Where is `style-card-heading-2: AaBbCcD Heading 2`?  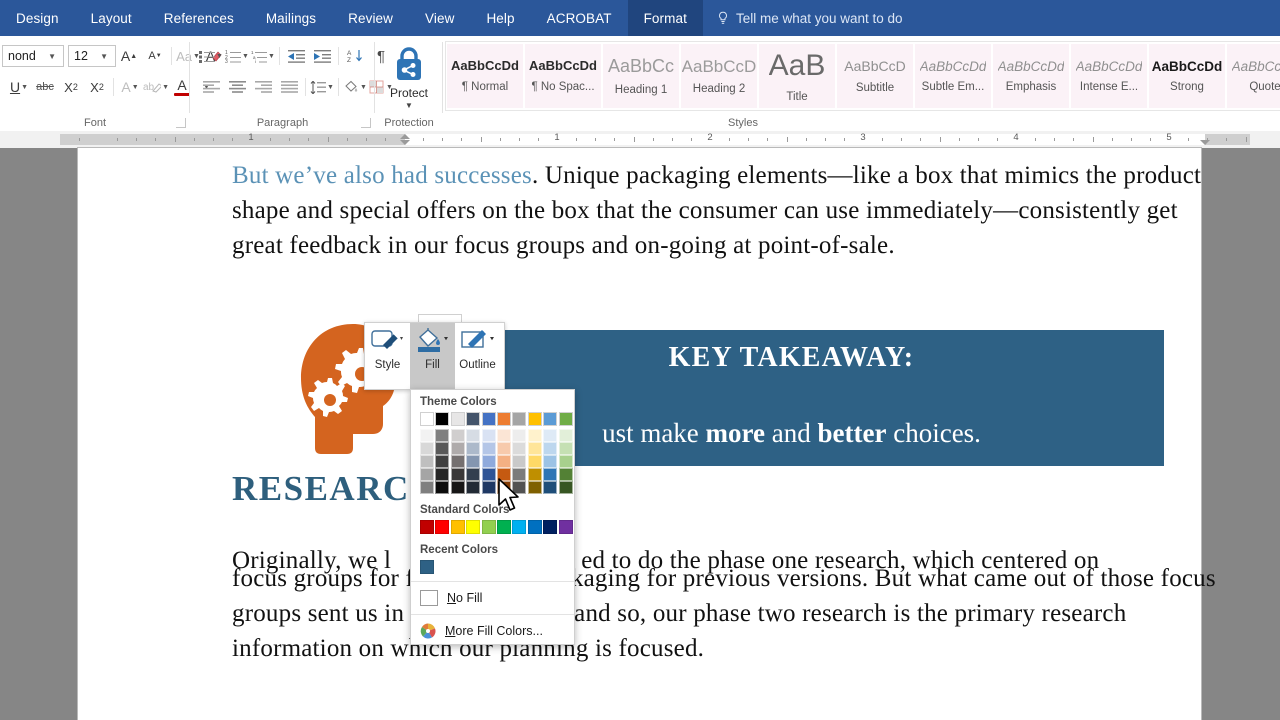
style-card-heading-2: AaBbCcD Heading 2 is located at coordinates (719, 76).